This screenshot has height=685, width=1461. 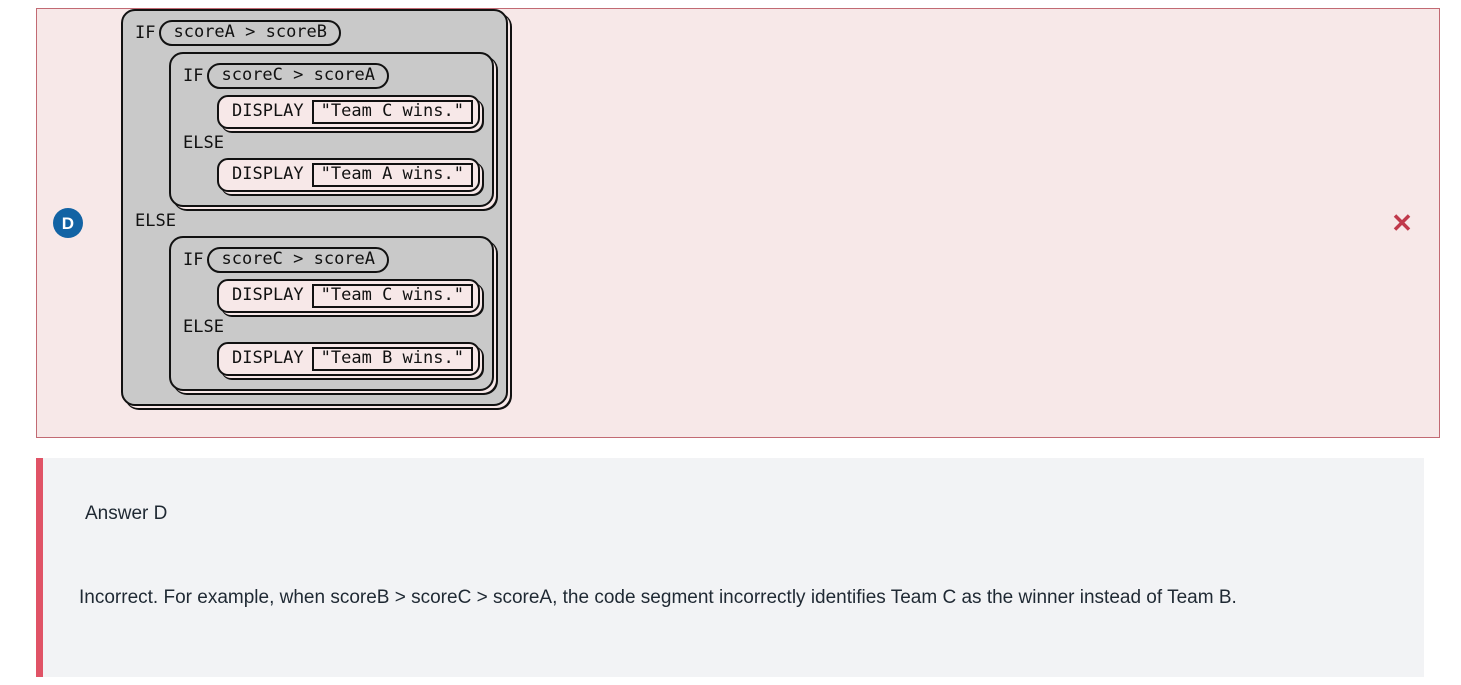 I want to click on inner-if-2-header: IF scoreC > scoreA, so click(x=331, y=260).